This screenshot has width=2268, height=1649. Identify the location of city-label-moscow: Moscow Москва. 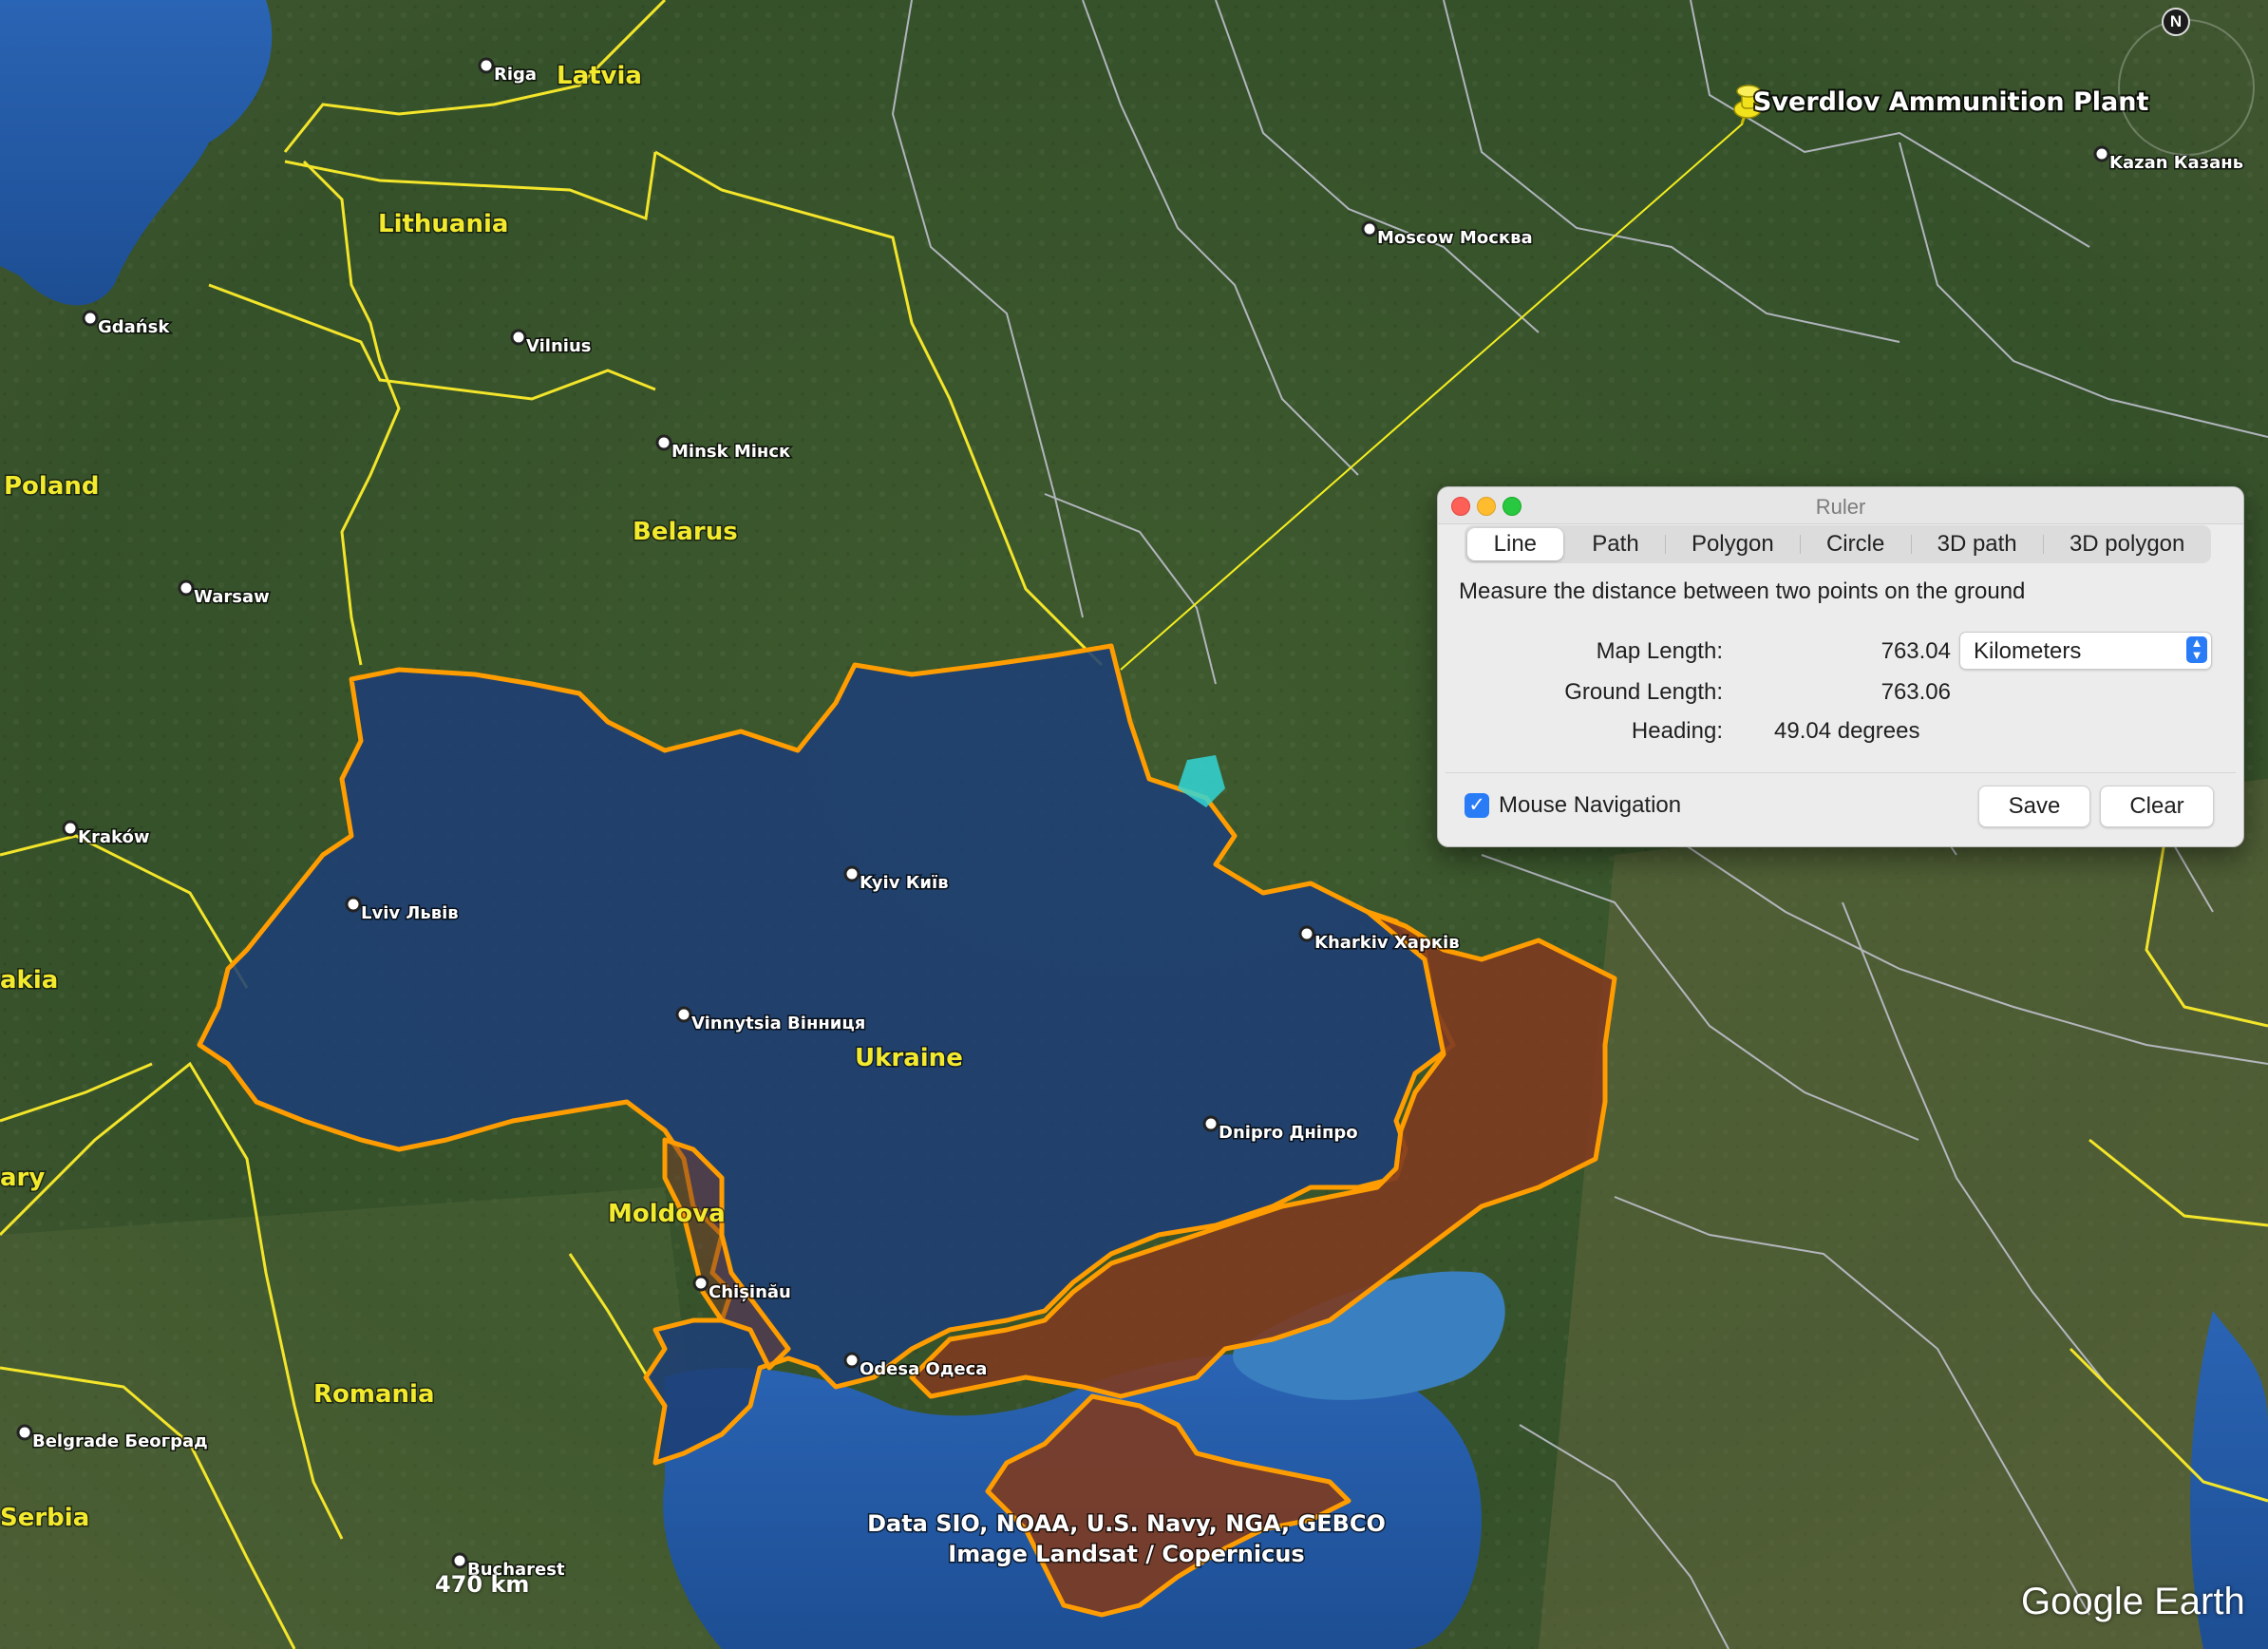
(1455, 238).